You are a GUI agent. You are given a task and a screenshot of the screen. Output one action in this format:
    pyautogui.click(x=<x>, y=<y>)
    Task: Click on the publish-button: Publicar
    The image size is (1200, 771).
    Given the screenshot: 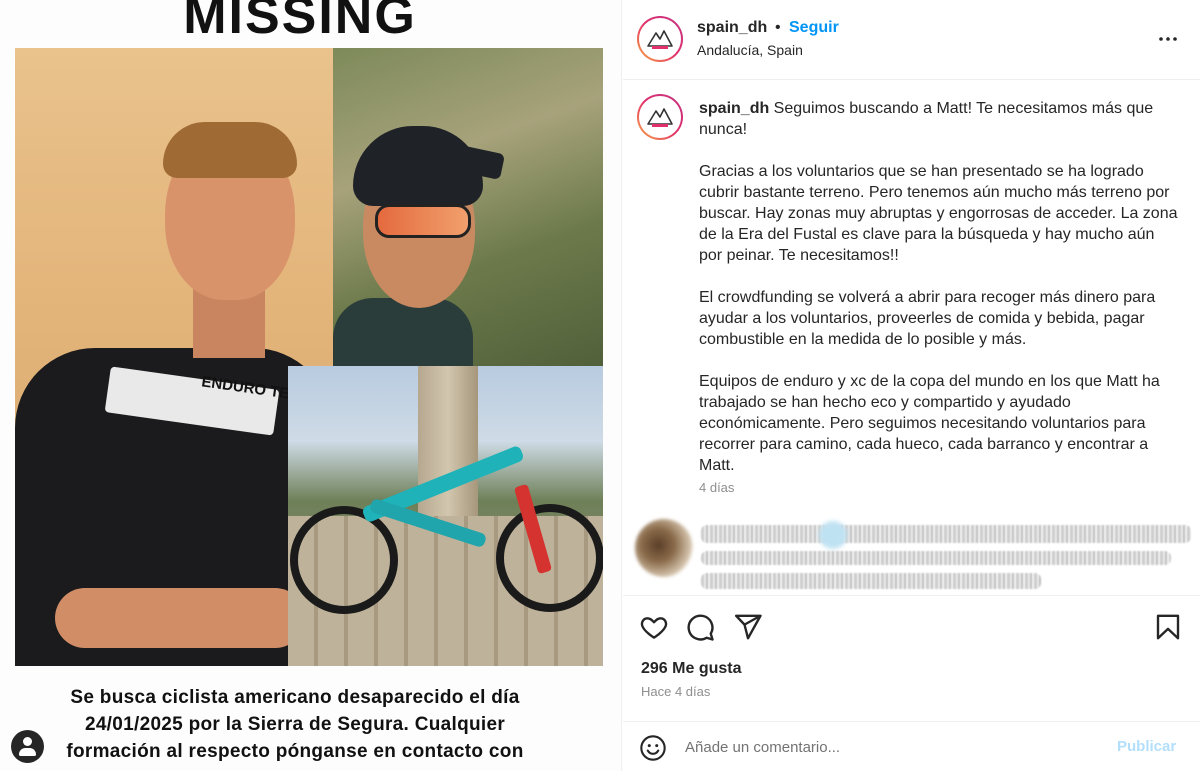 What is the action you would take?
    pyautogui.click(x=1146, y=746)
    